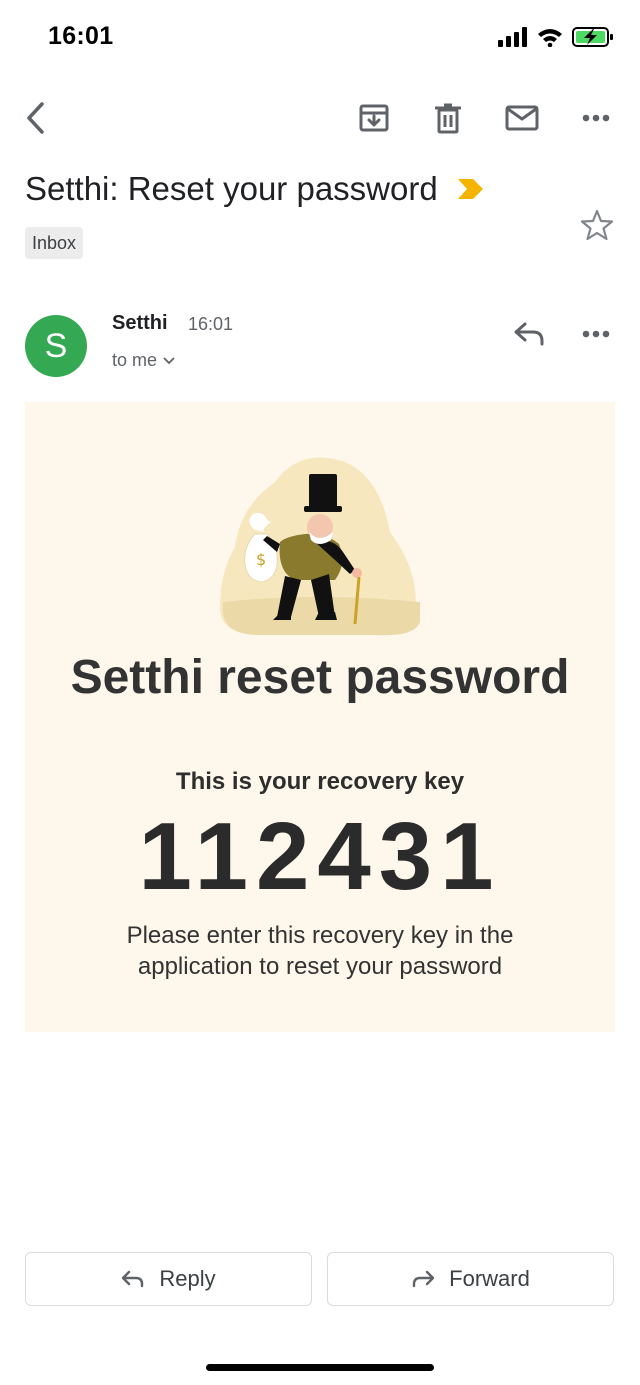 This screenshot has height=1385, width=640. Describe the element at coordinates (187, 1278) in the screenshot. I see `reply-label: Reply` at that location.